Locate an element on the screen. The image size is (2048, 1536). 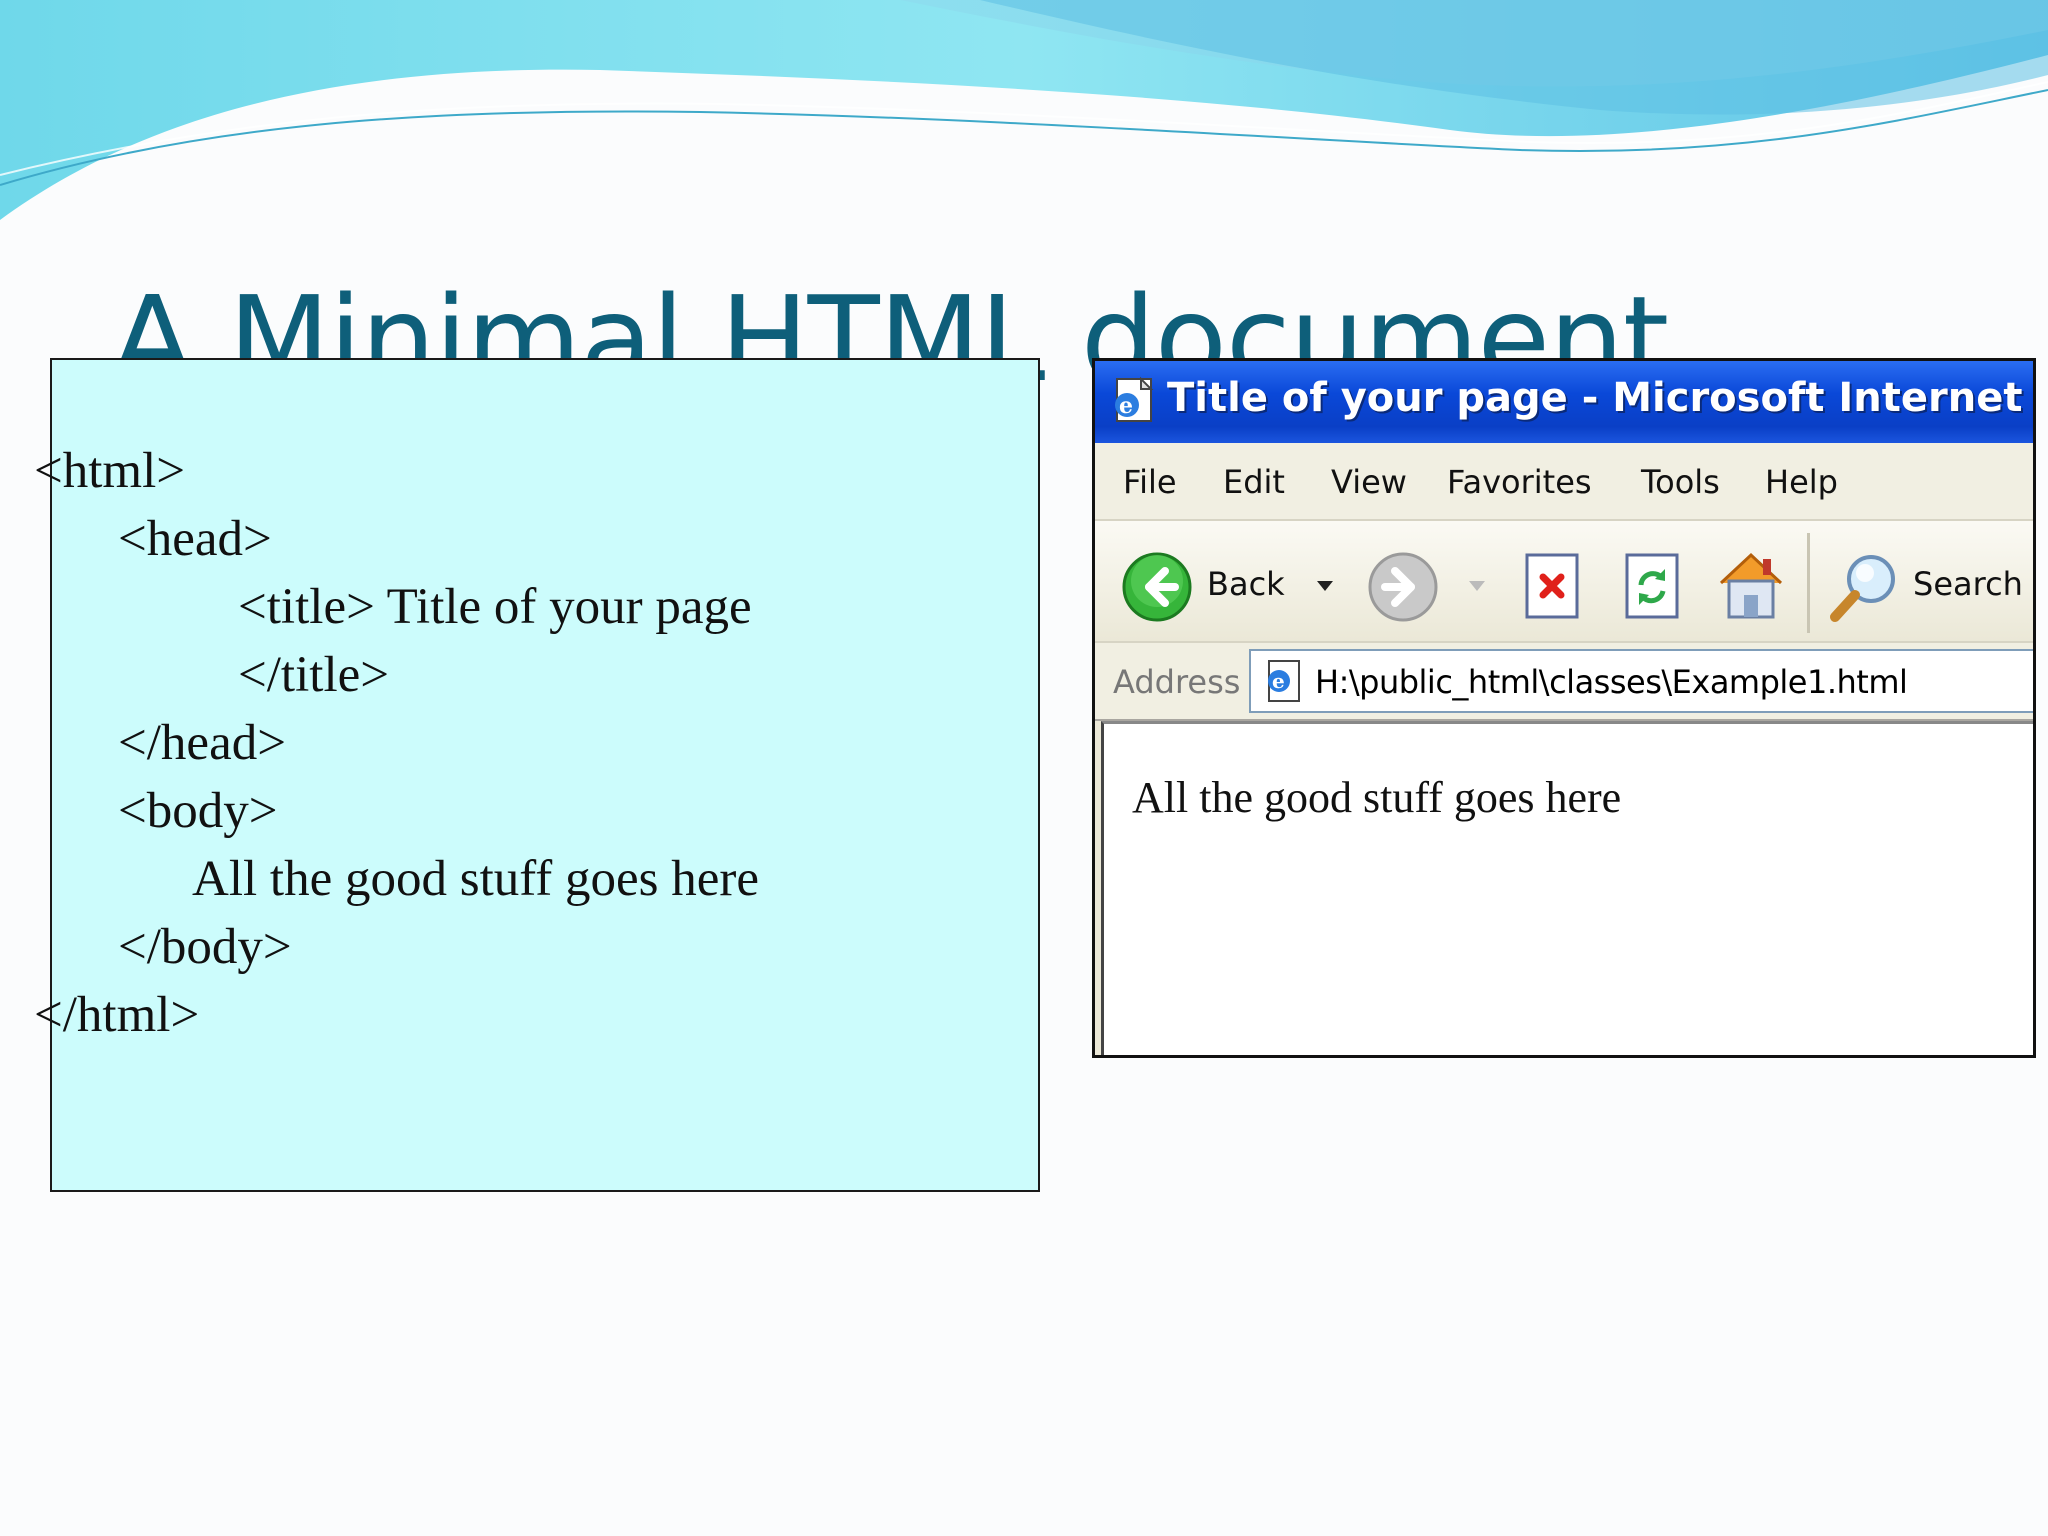
back-button-label: Back is located at coordinates (1246, 584).